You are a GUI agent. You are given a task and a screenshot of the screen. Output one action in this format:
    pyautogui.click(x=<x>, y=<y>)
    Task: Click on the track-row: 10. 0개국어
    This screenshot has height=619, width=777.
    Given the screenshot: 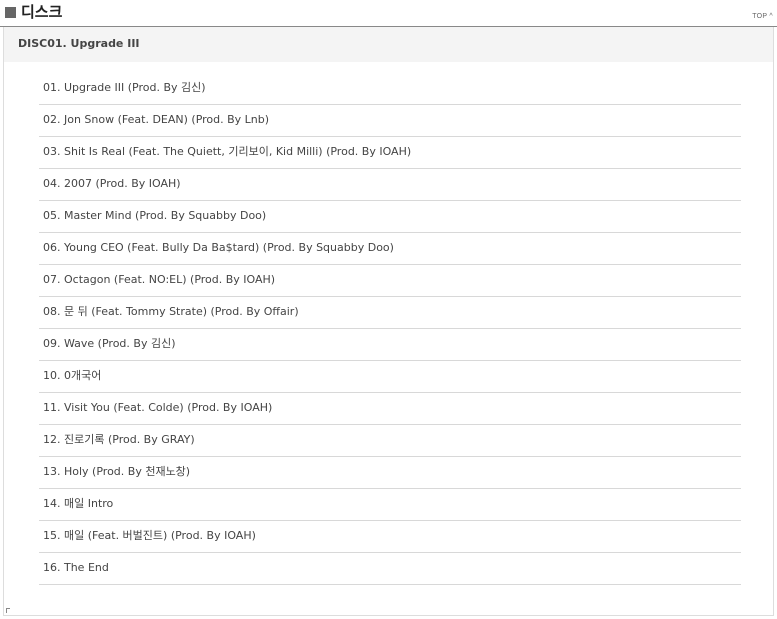 What is the action you would take?
    pyautogui.click(x=390, y=377)
    